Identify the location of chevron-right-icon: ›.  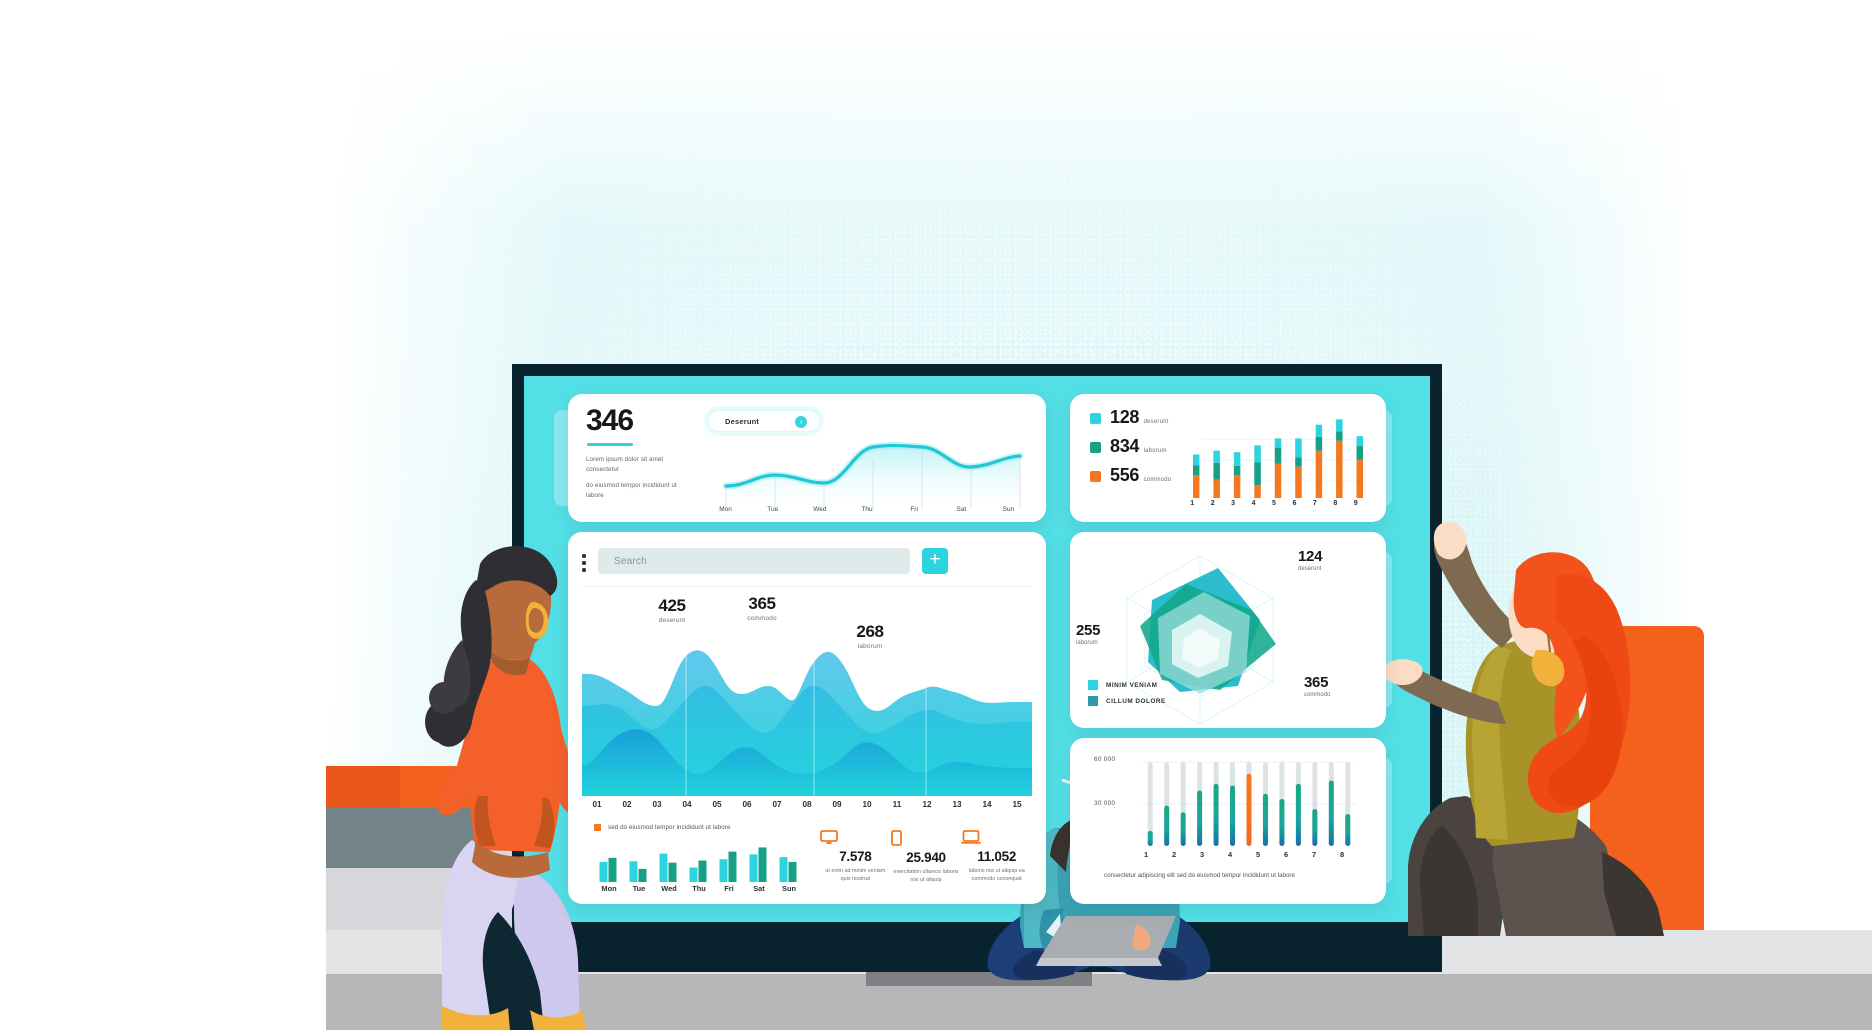
(801, 422).